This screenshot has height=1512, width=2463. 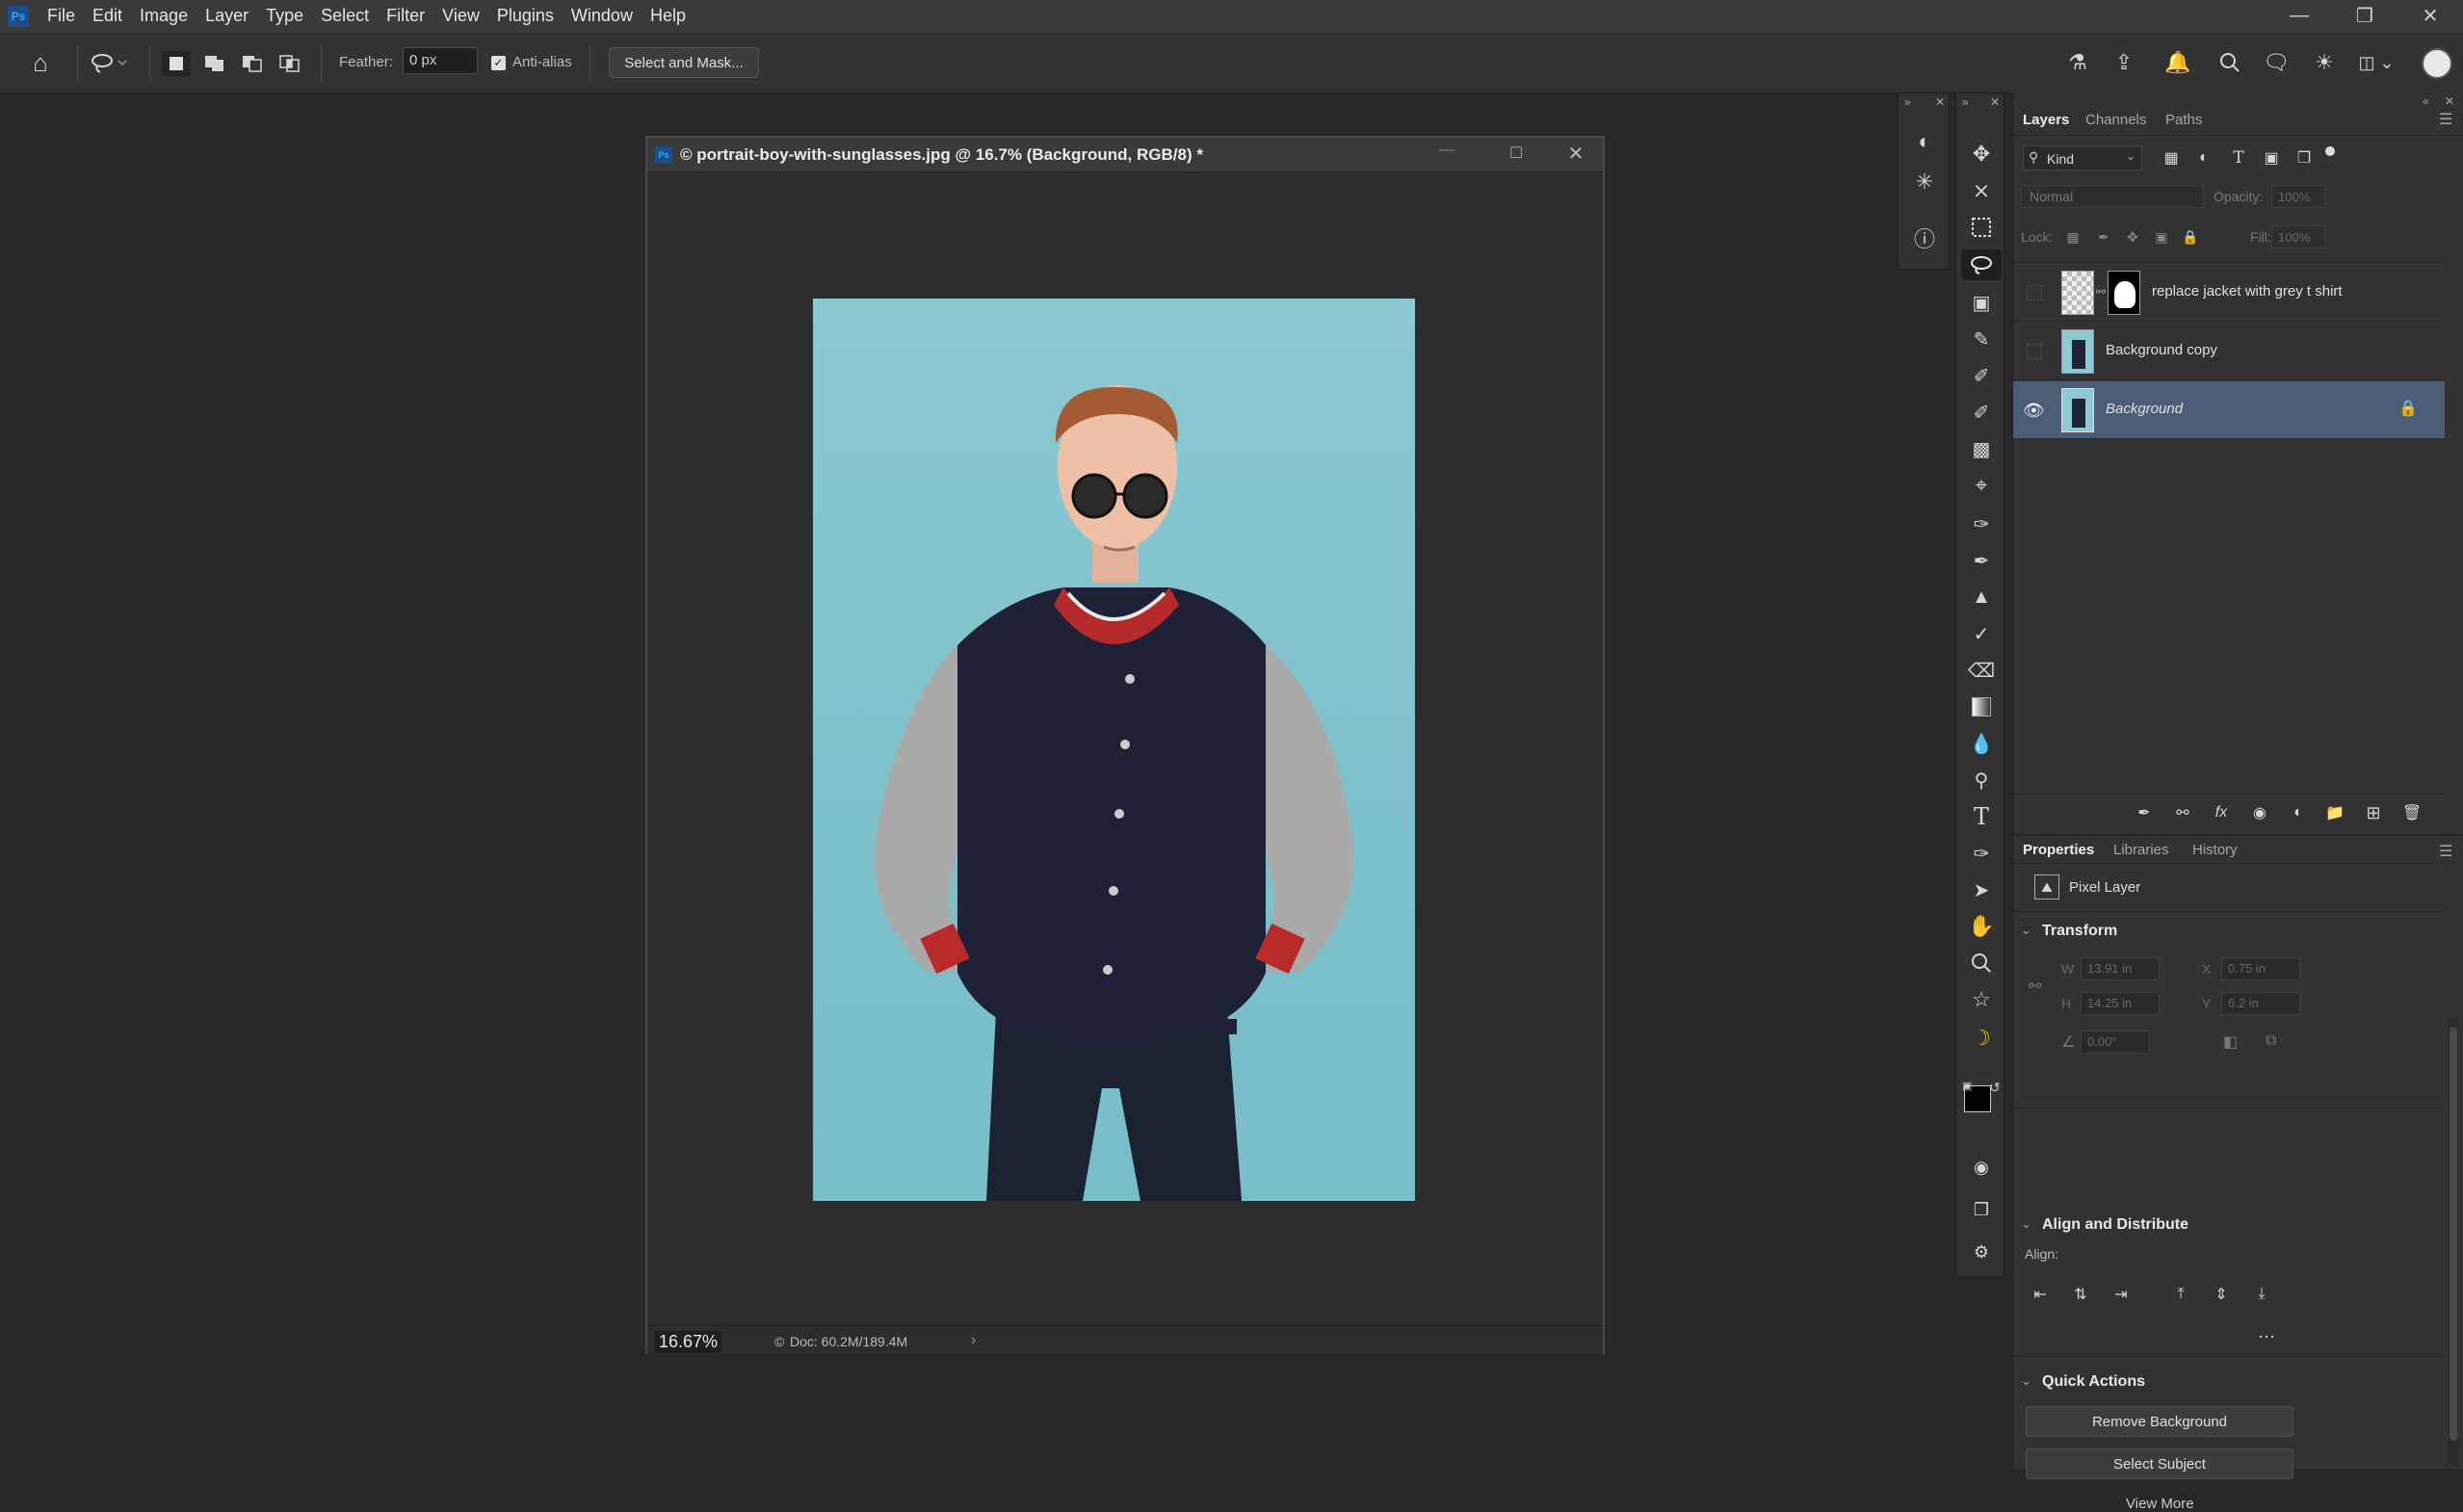 I want to click on status-arrow-icon: ›, so click(x=973, y=1340).